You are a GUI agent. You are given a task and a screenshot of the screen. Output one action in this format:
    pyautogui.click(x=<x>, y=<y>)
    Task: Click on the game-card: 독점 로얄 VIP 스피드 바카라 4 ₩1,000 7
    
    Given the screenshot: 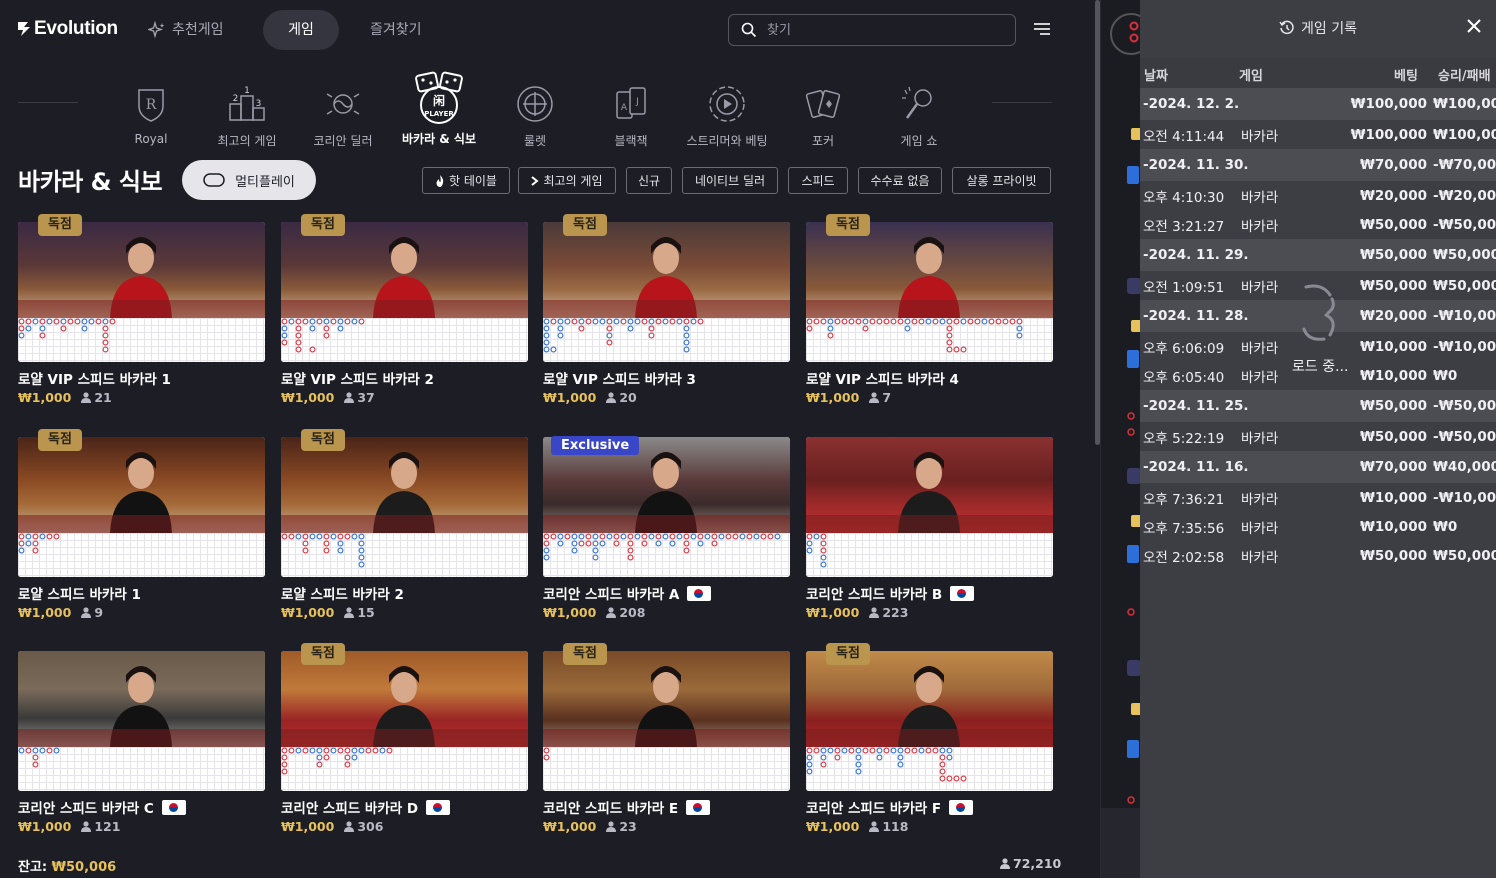 What is the action you would take?
    pyautogui.click(x=929, y=313)
    